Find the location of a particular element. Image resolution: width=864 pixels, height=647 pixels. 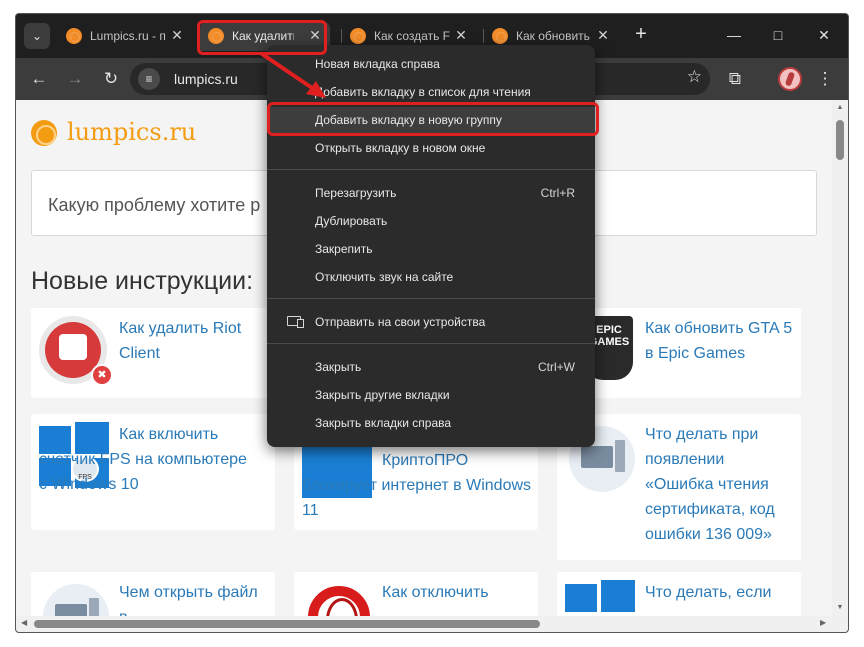

minimize-icon: — is located at coordinates (734, 35).